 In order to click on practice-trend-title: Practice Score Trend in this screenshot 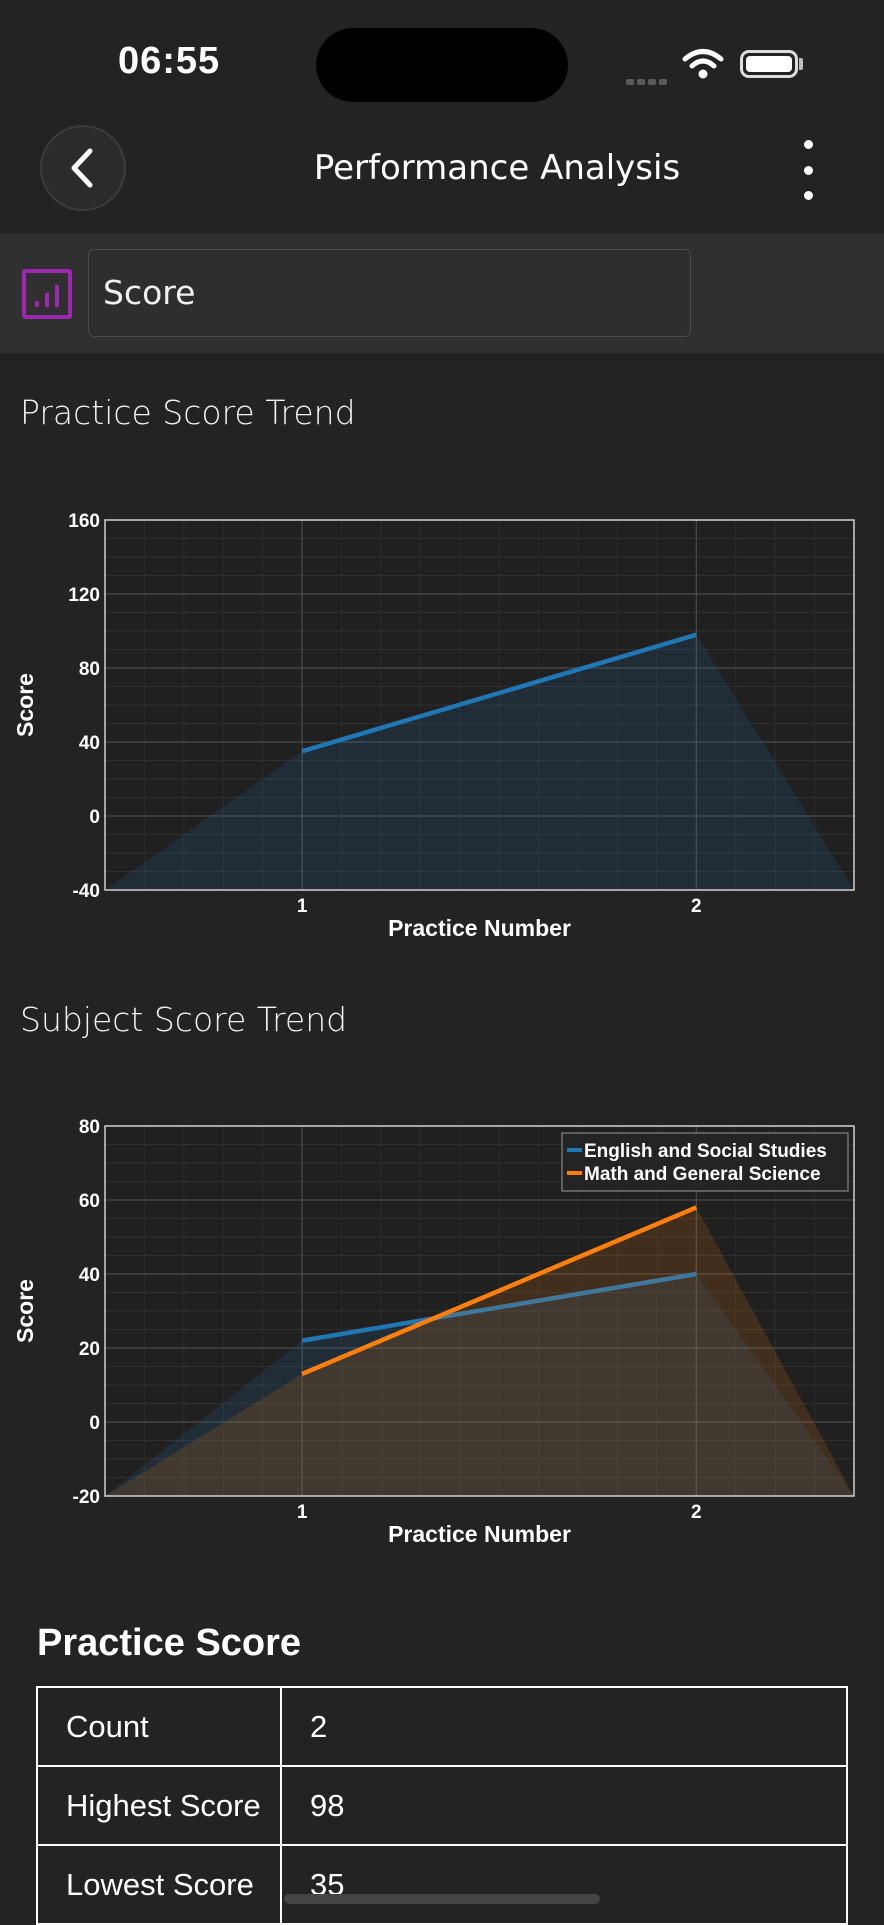, I will do `click(188, 412)`.